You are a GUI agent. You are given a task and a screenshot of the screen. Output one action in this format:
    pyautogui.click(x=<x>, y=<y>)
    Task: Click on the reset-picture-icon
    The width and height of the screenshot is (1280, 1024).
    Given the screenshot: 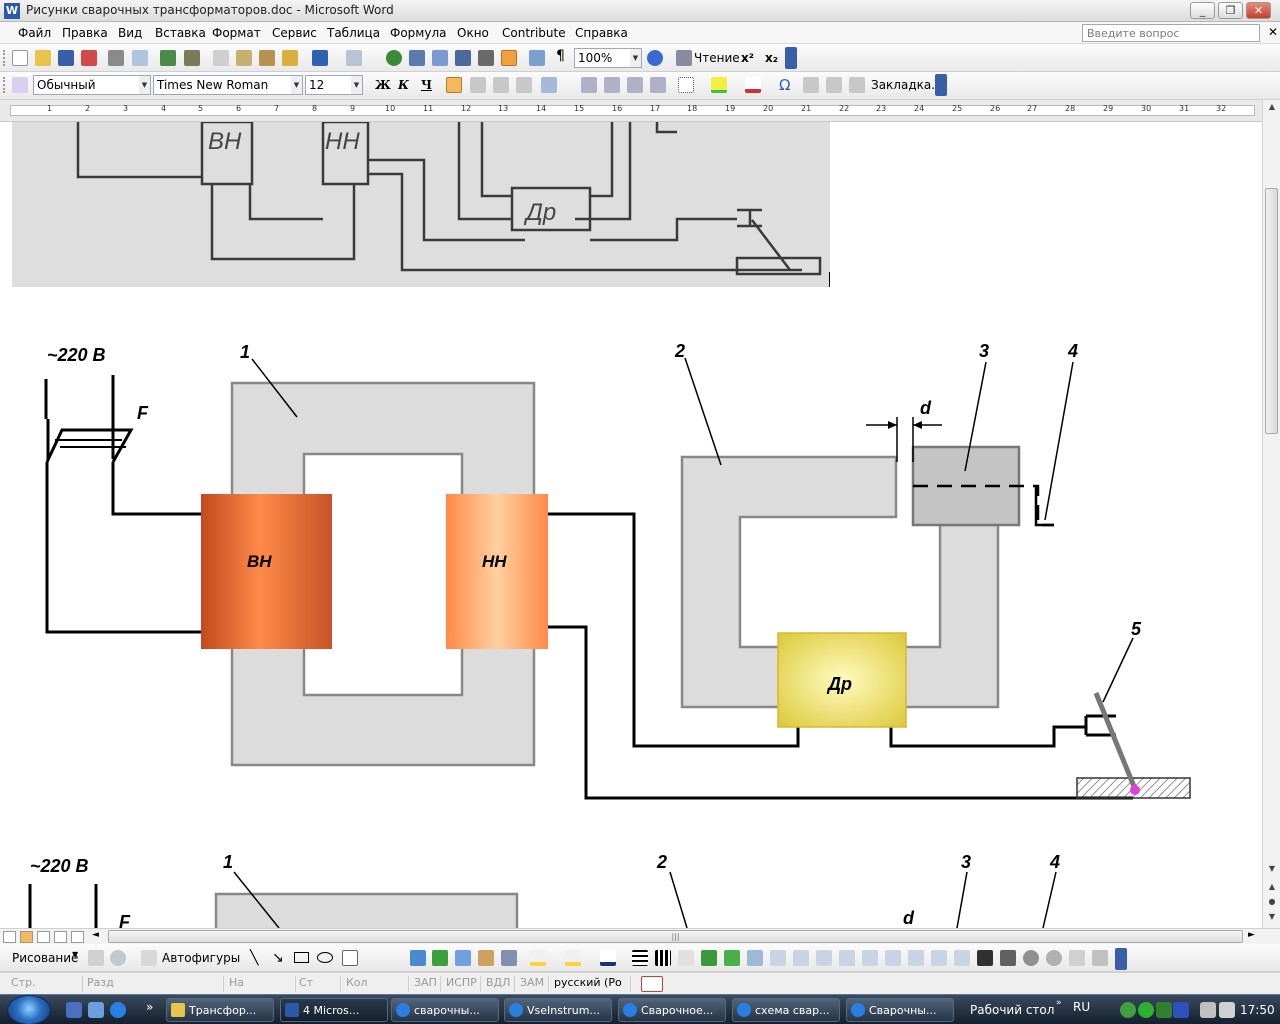 What is the action you would take?
    pyautogui.click(x=1077, y=958)
    